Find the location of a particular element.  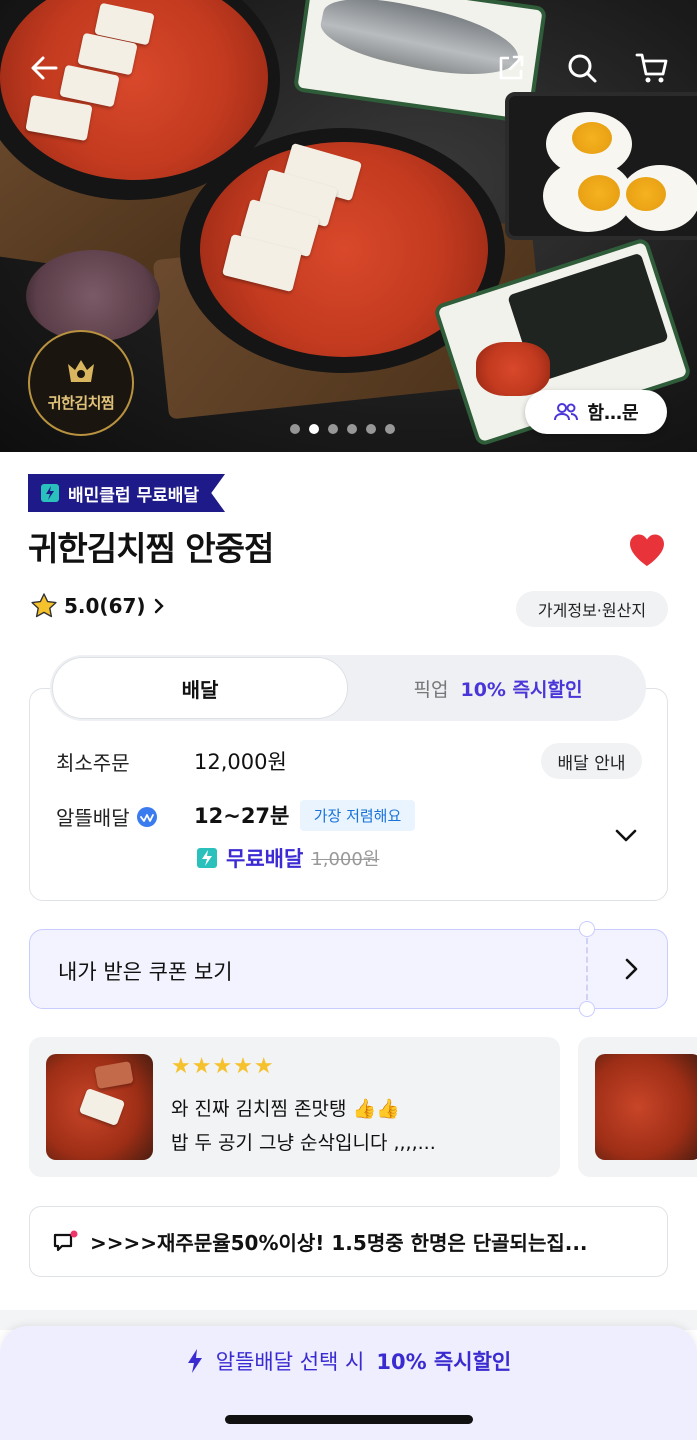

rating-link: 5.0(67) is located at coordinates (98, 606).